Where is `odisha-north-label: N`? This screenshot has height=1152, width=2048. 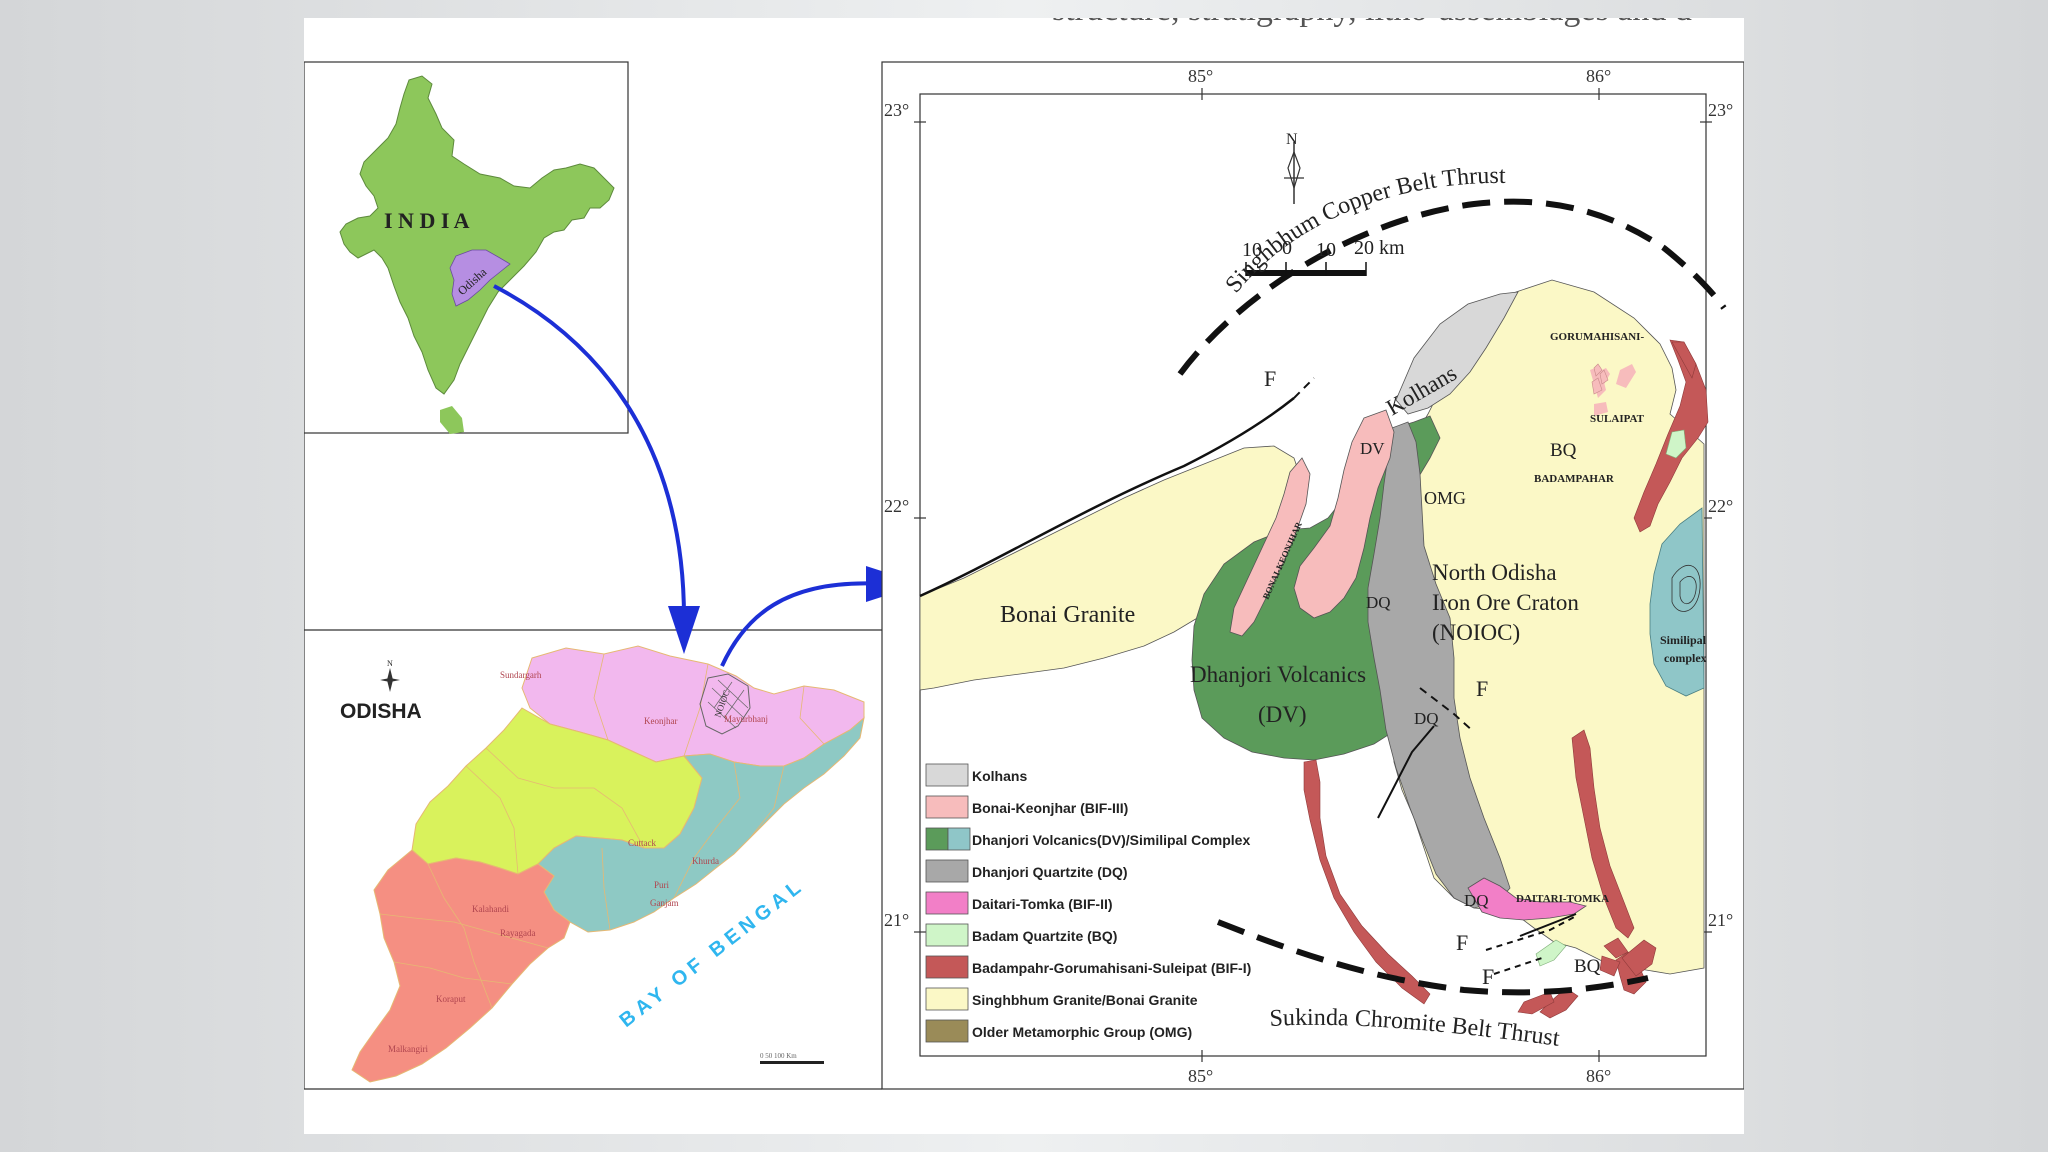
odisha-north-label: N is located at coordinates (390, 663).